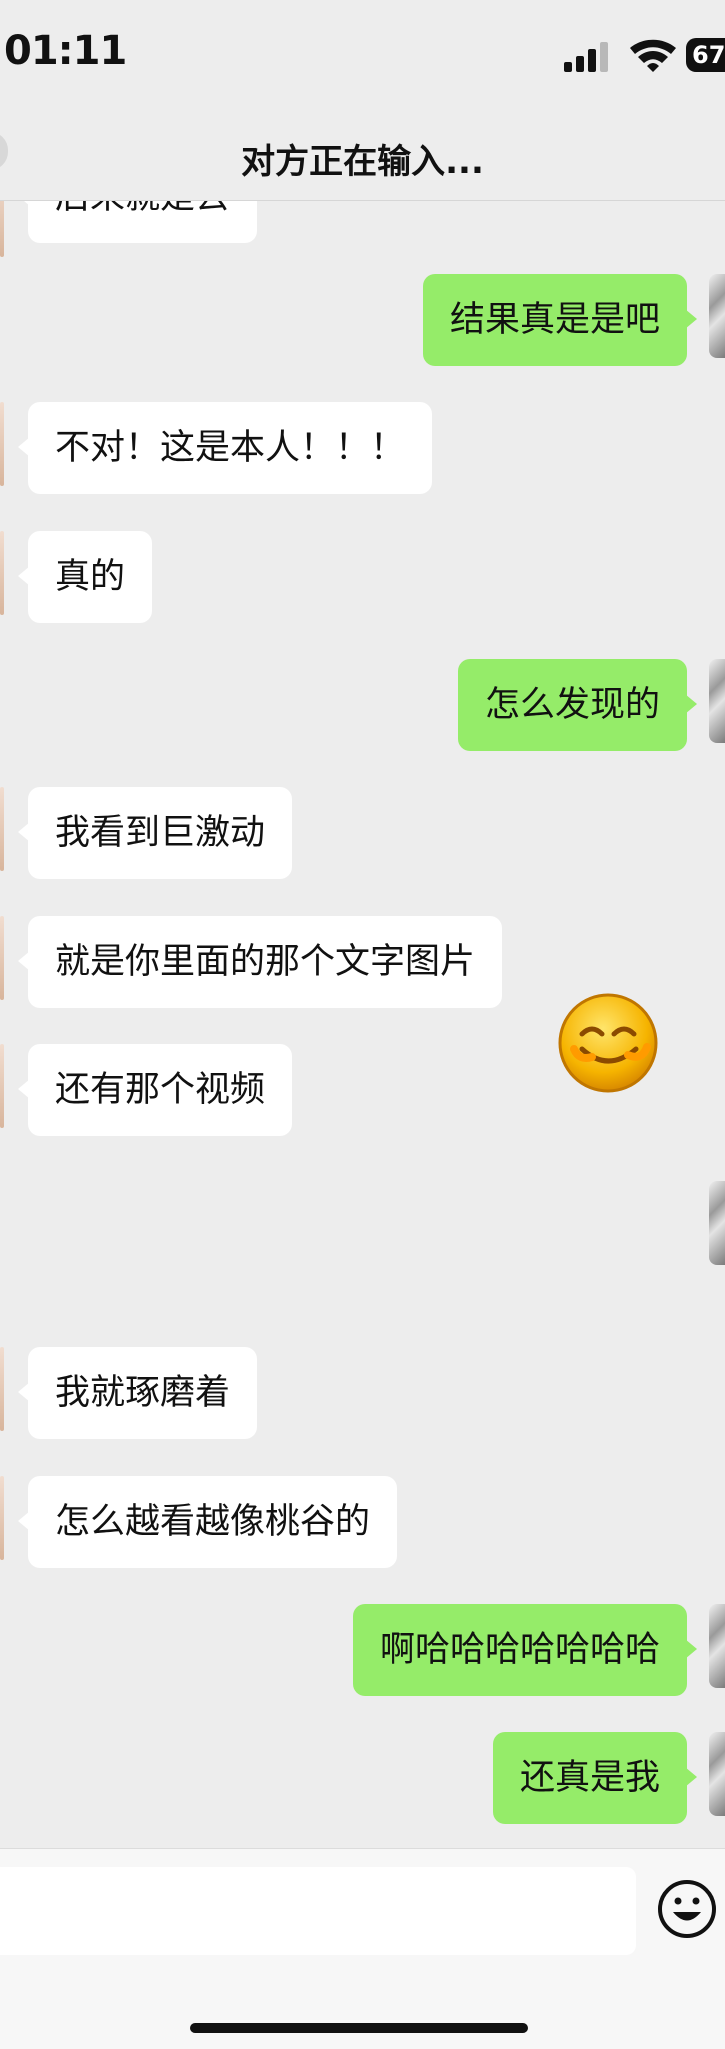 This screenshot has width=725, height=2049. Describe the element at coordinates (653, 55) in the screenshot. I see `wifi-icon` at that location.